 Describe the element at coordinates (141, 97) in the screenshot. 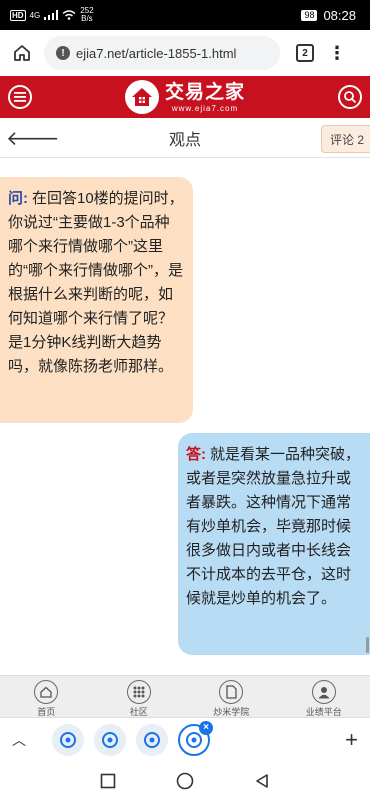

I see `logo-house-icon` at that location.